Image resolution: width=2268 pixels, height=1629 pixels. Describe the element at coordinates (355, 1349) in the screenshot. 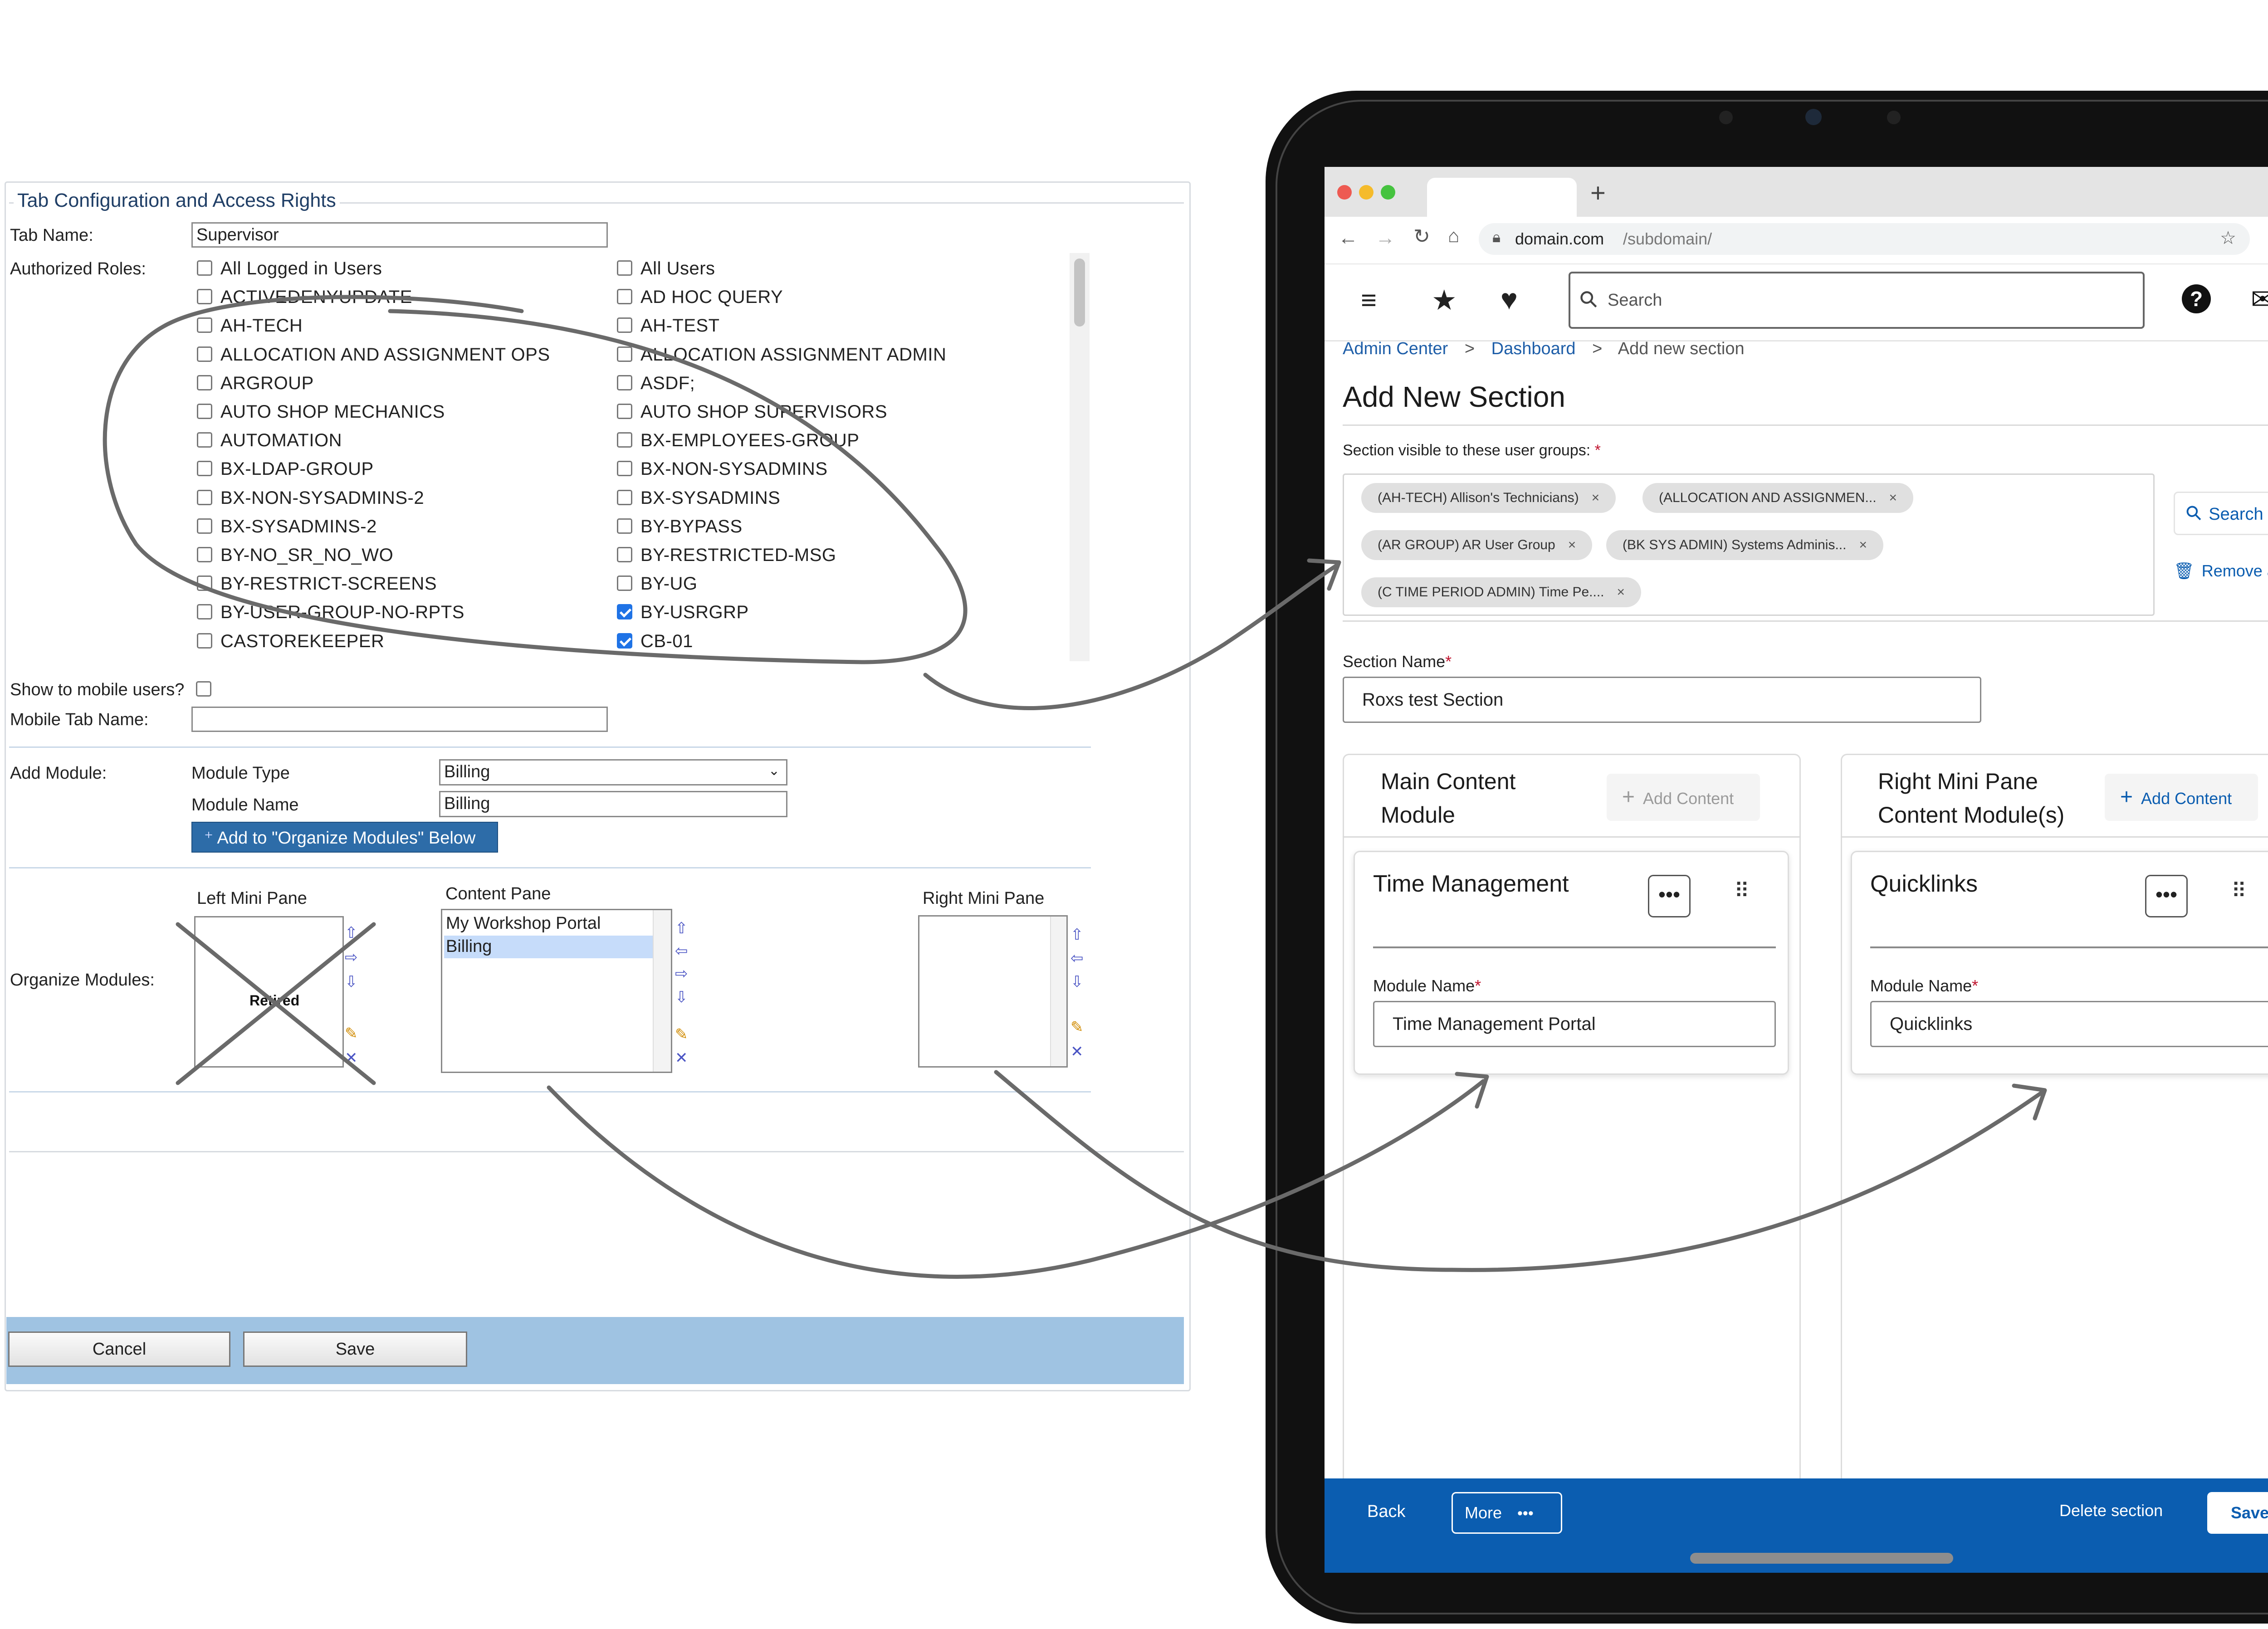

I see `save-button: Save` at that location.